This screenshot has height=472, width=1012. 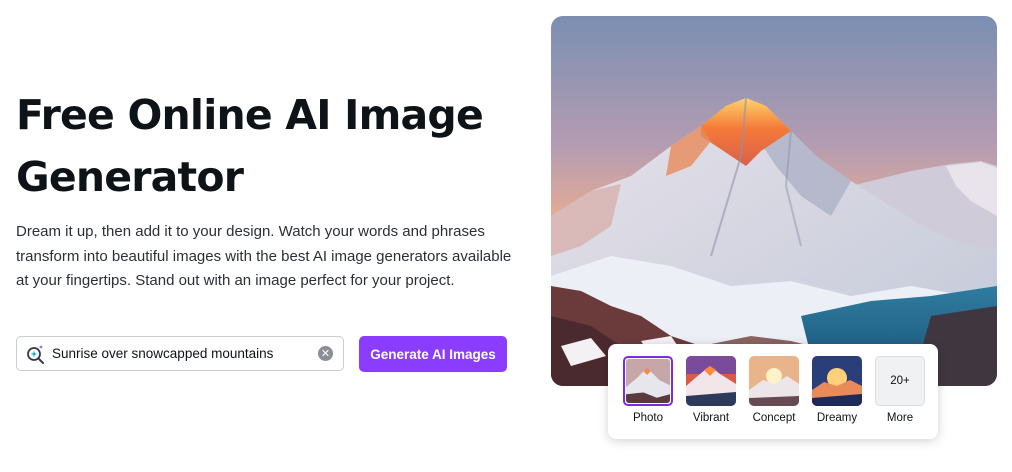 I want to click on generate-ai-images-button: Generate AI Images, so click(x=433, y=354).